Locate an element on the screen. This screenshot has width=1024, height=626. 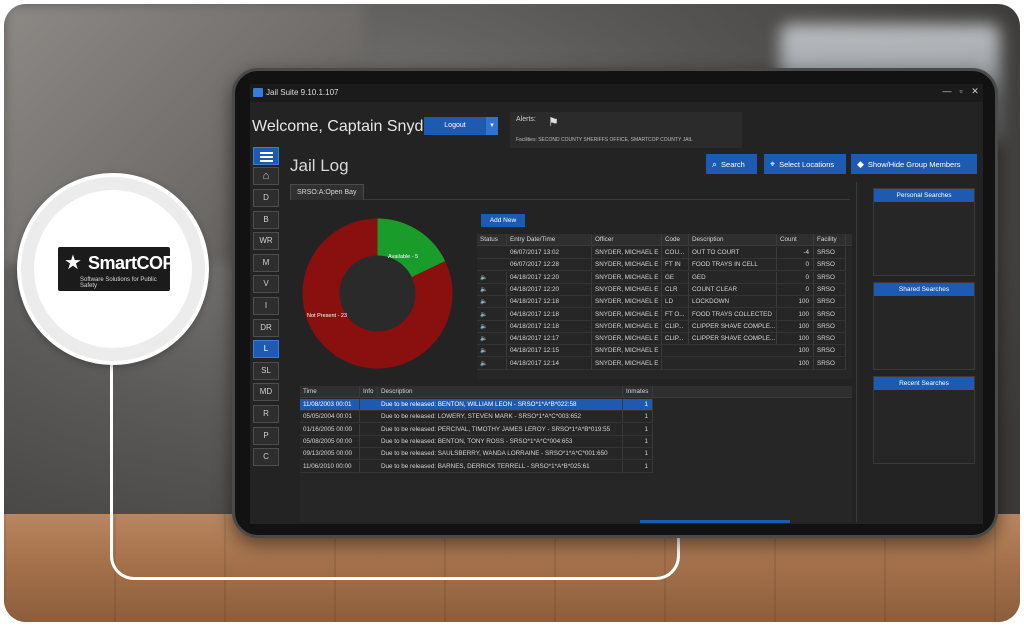
column-header-facility: Facility is located at coordinates (830, 240).